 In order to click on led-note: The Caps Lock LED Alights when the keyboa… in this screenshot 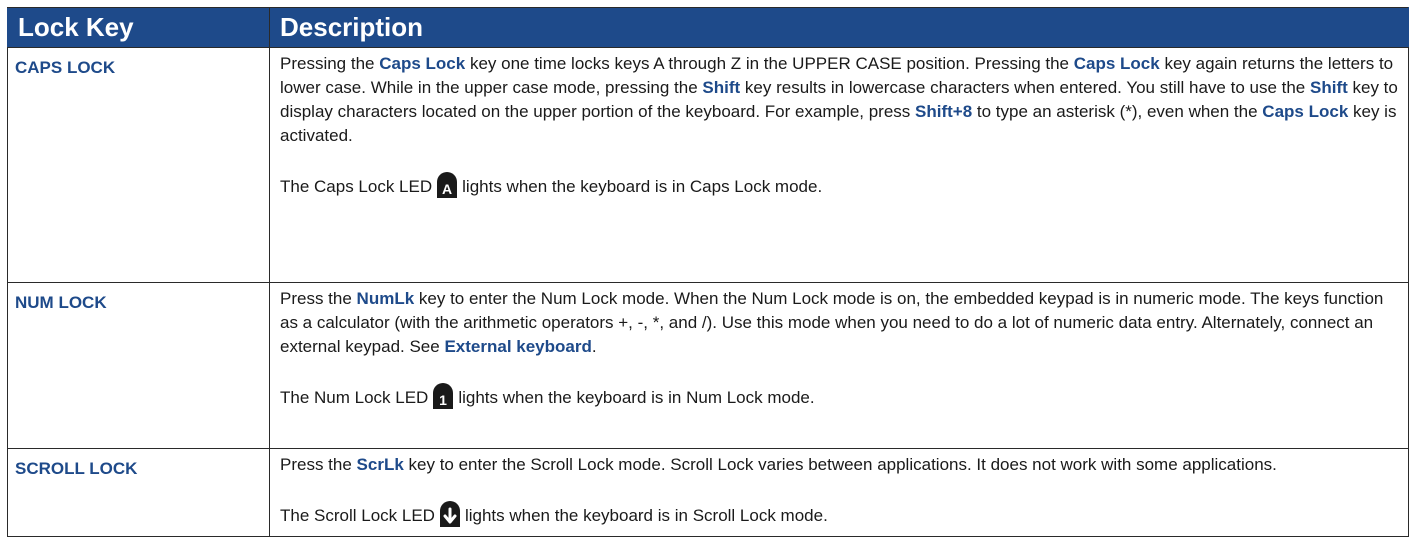, I will do `click(839, 188)`.